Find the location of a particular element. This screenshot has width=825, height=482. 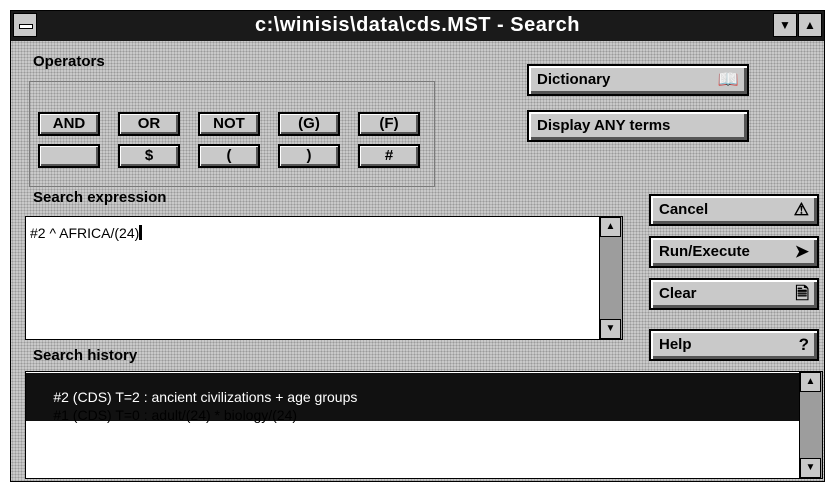

operator-hash-button: # is located at coordinates (389, 156).